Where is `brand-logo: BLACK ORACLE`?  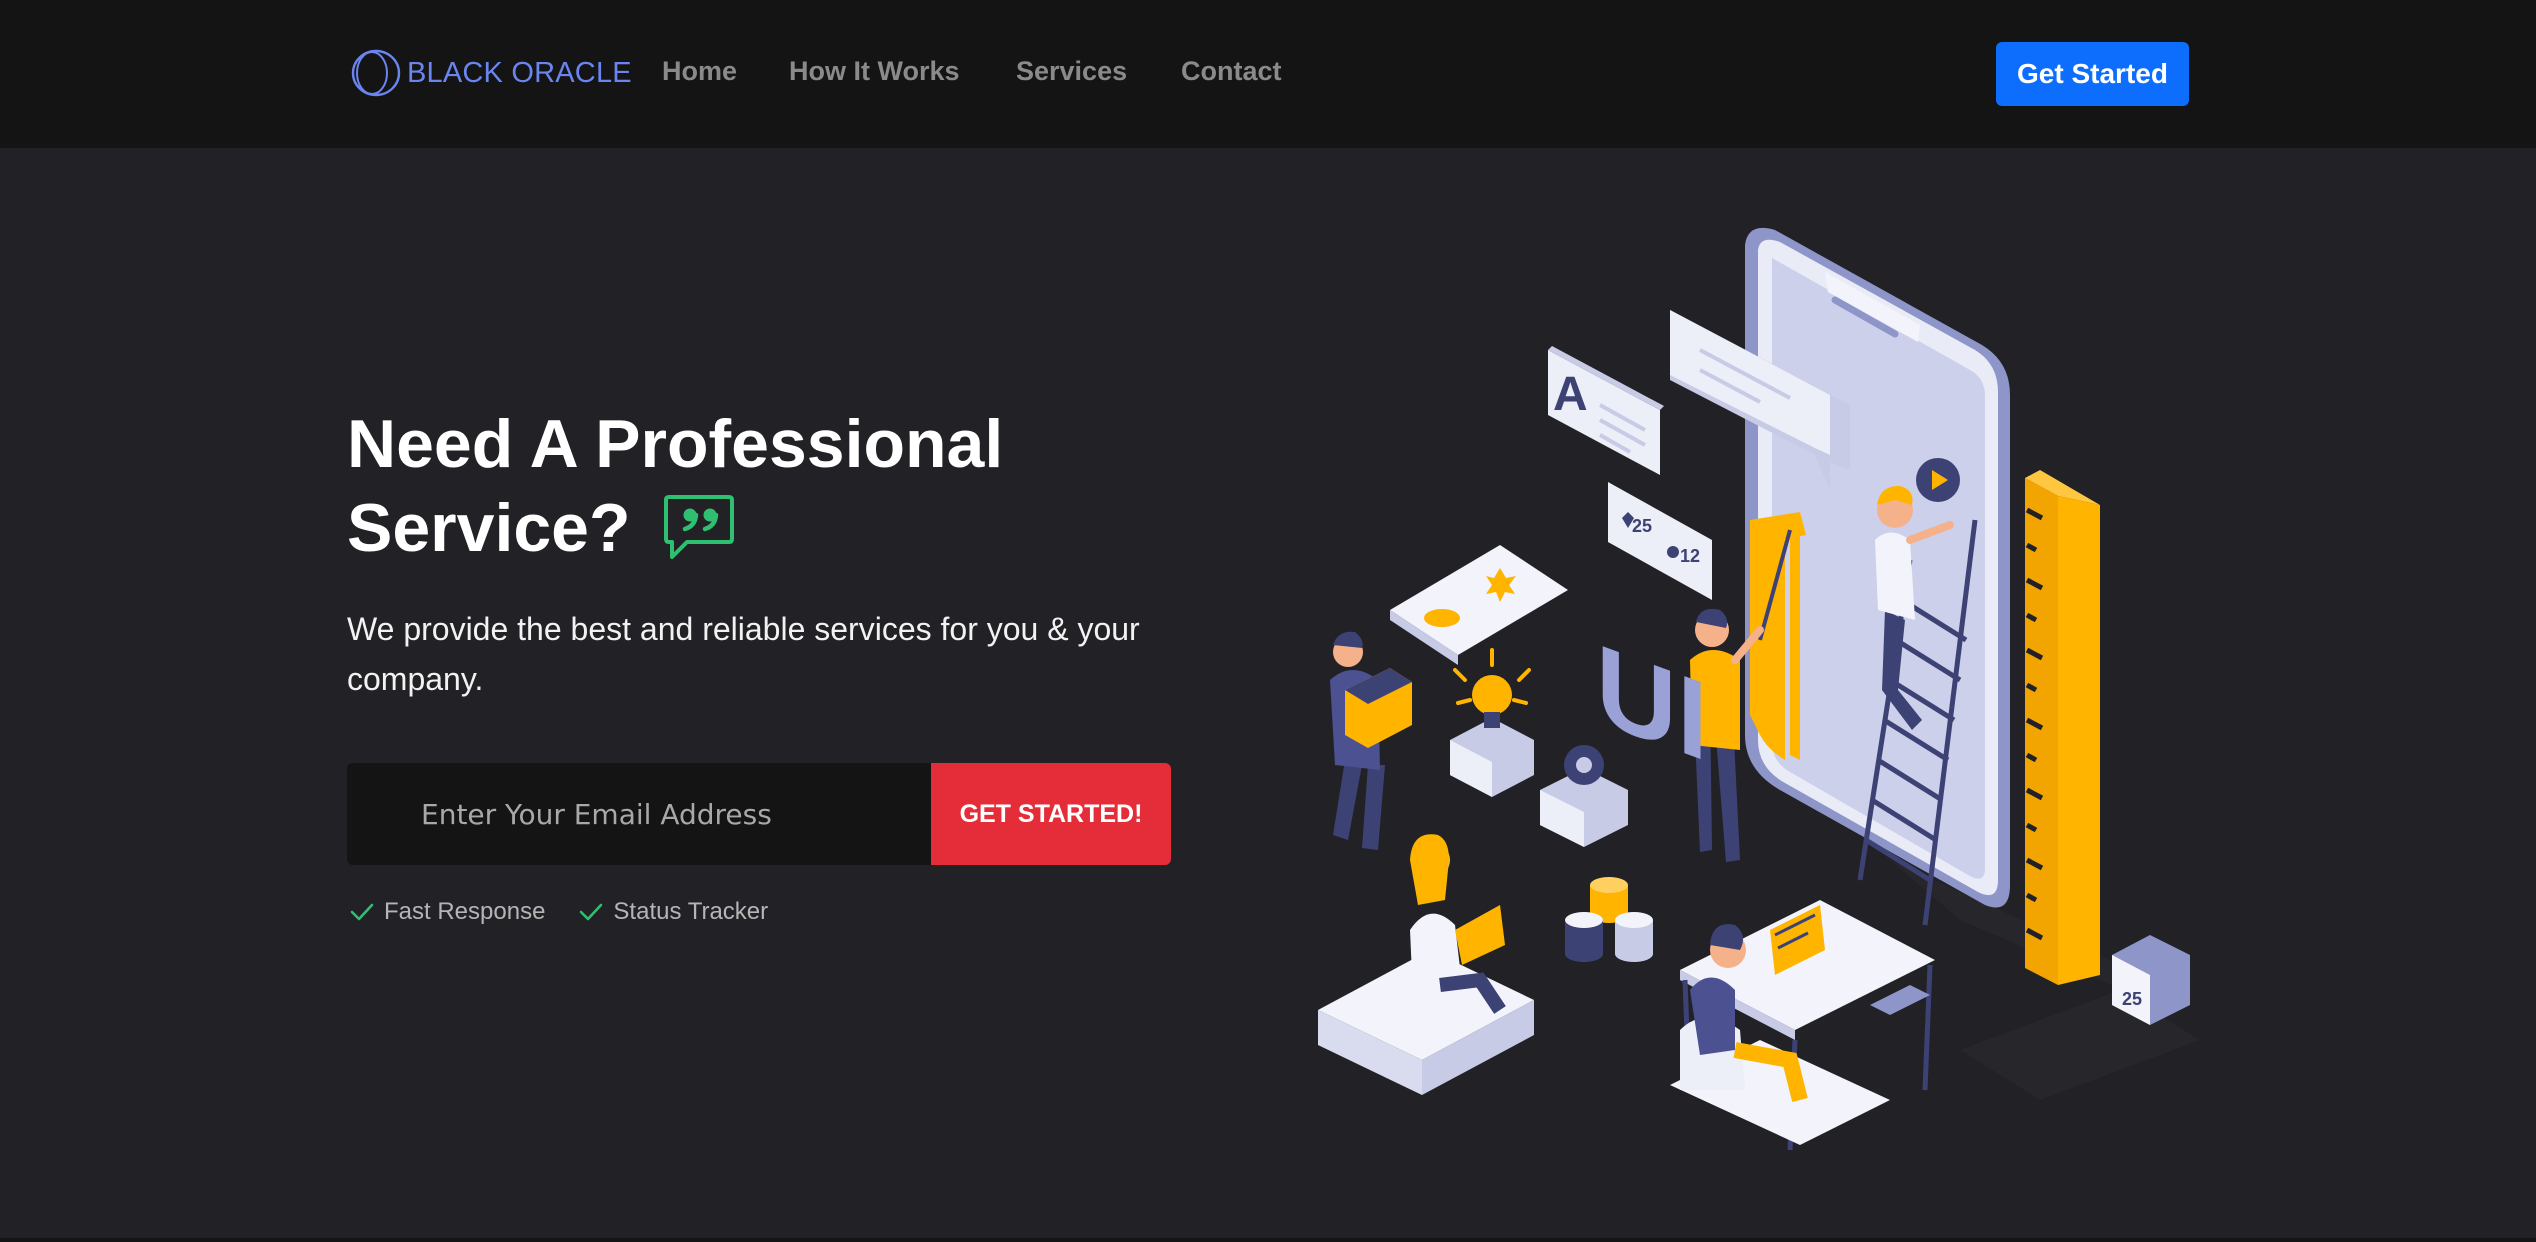 brand-logo: BLACK ORACLE is located at coordinates (490, 73).